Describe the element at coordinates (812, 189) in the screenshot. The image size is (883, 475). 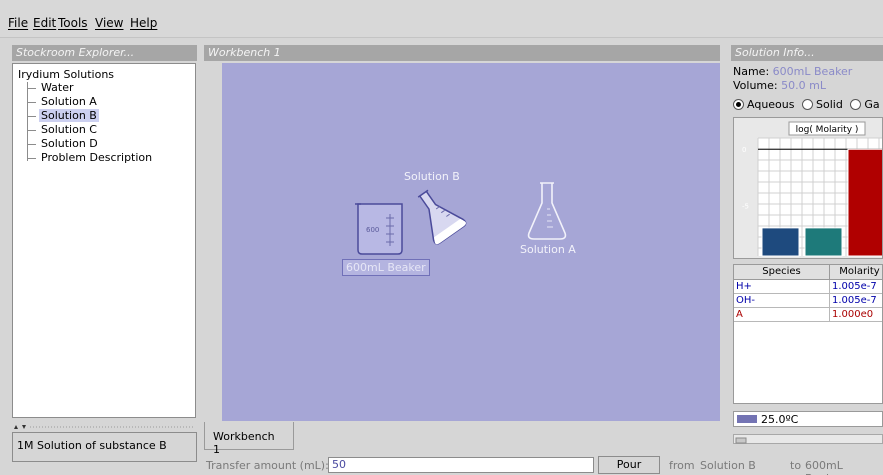
I see `molarity-chart-svg: 0 -5 log( Molarity )` at that location.